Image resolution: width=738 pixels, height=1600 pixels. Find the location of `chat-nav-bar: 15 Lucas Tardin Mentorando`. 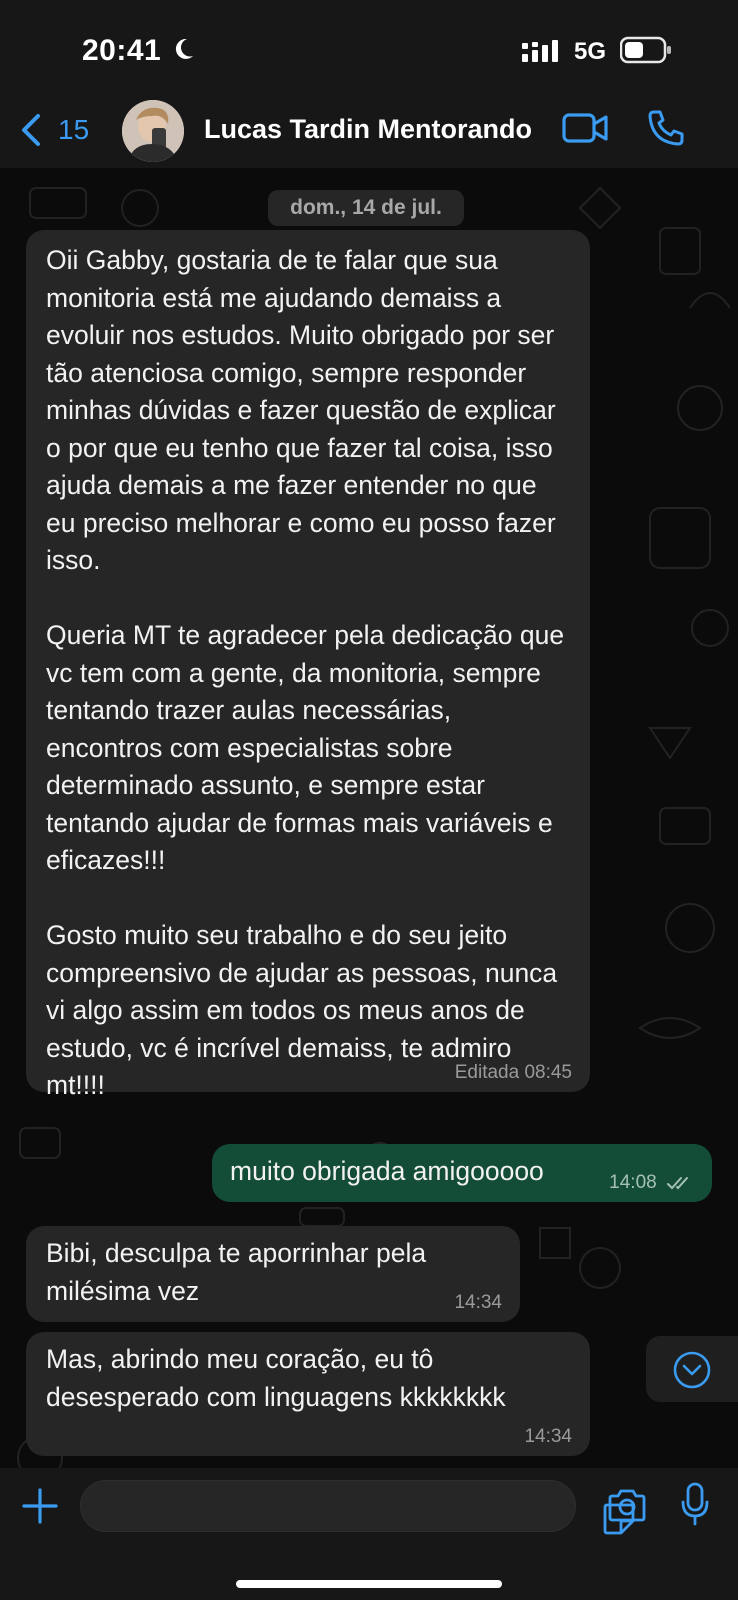

chat-nav-bar: 15 Lucas Tardin Mentorando is located at coordinates (369, 131).